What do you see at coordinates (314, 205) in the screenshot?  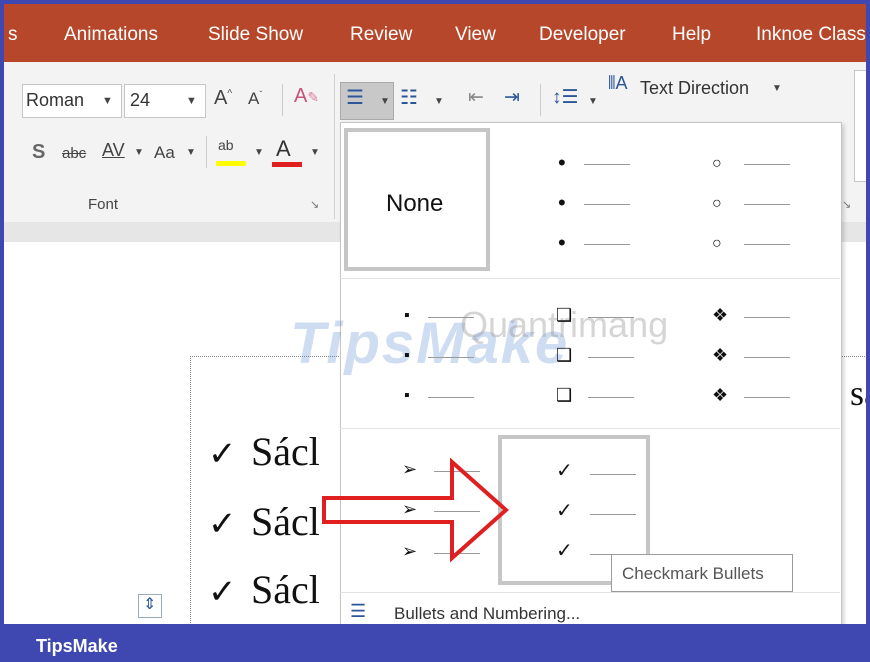 I see `font-dialog-launcher-icon: ↘` at bounding box center [314, 205].